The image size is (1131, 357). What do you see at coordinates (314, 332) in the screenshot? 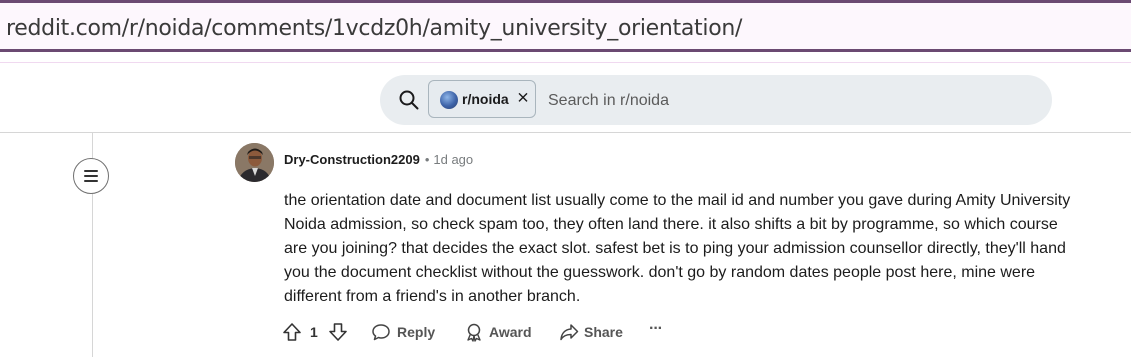
I see `vote-count: 1` at bounding box center [314, 332].